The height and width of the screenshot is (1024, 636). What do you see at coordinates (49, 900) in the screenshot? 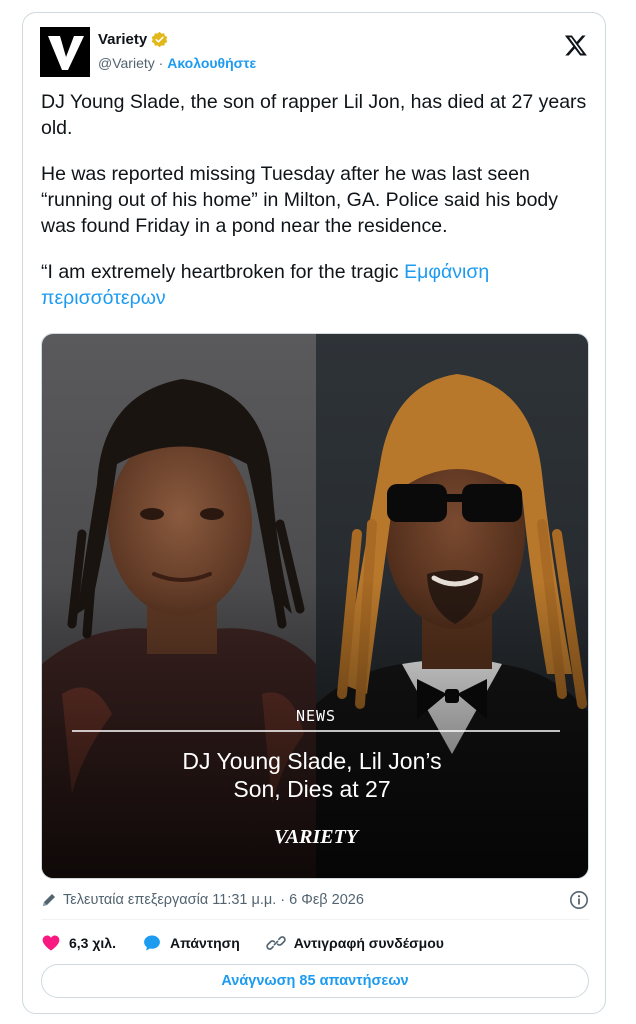
I see `pencil-icon` at bounding box center [49, 900].